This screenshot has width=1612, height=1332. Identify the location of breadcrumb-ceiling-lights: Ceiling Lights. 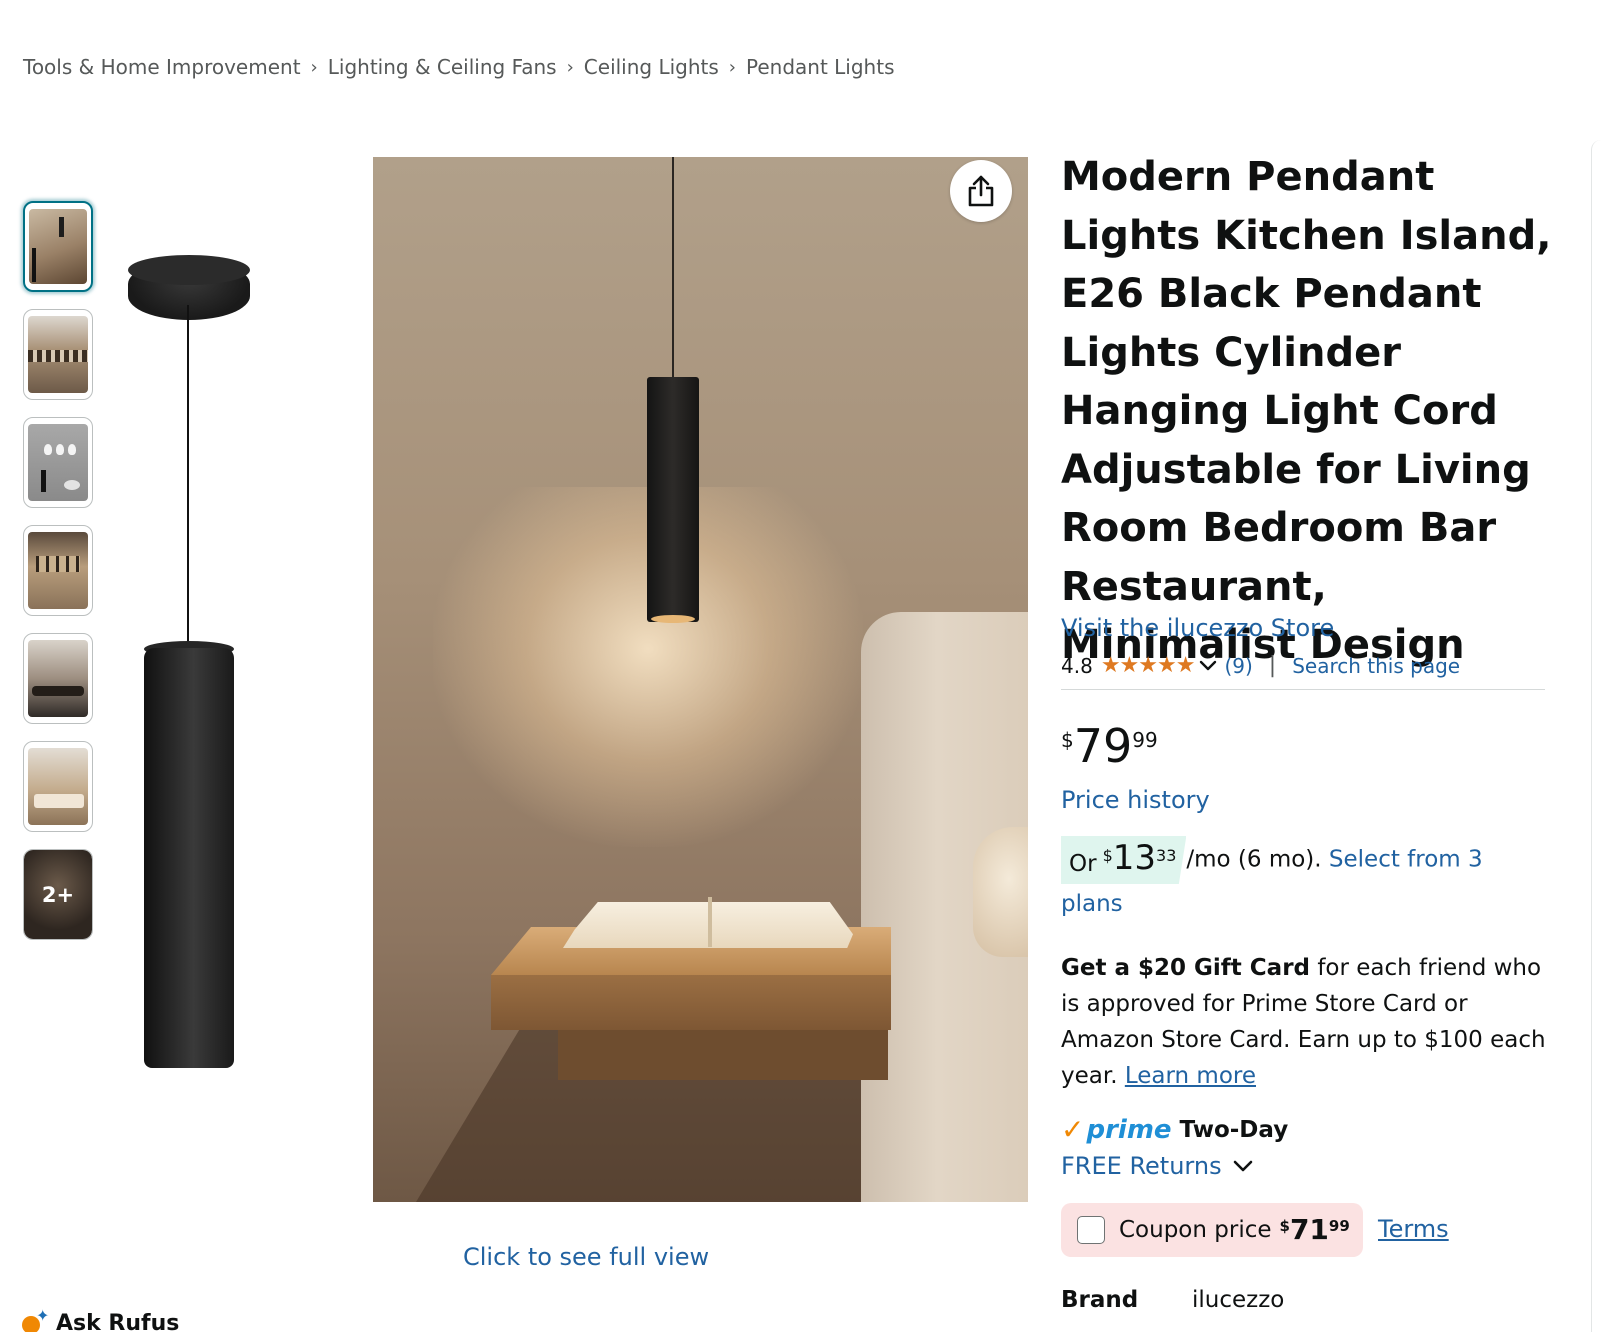
(651, 67).